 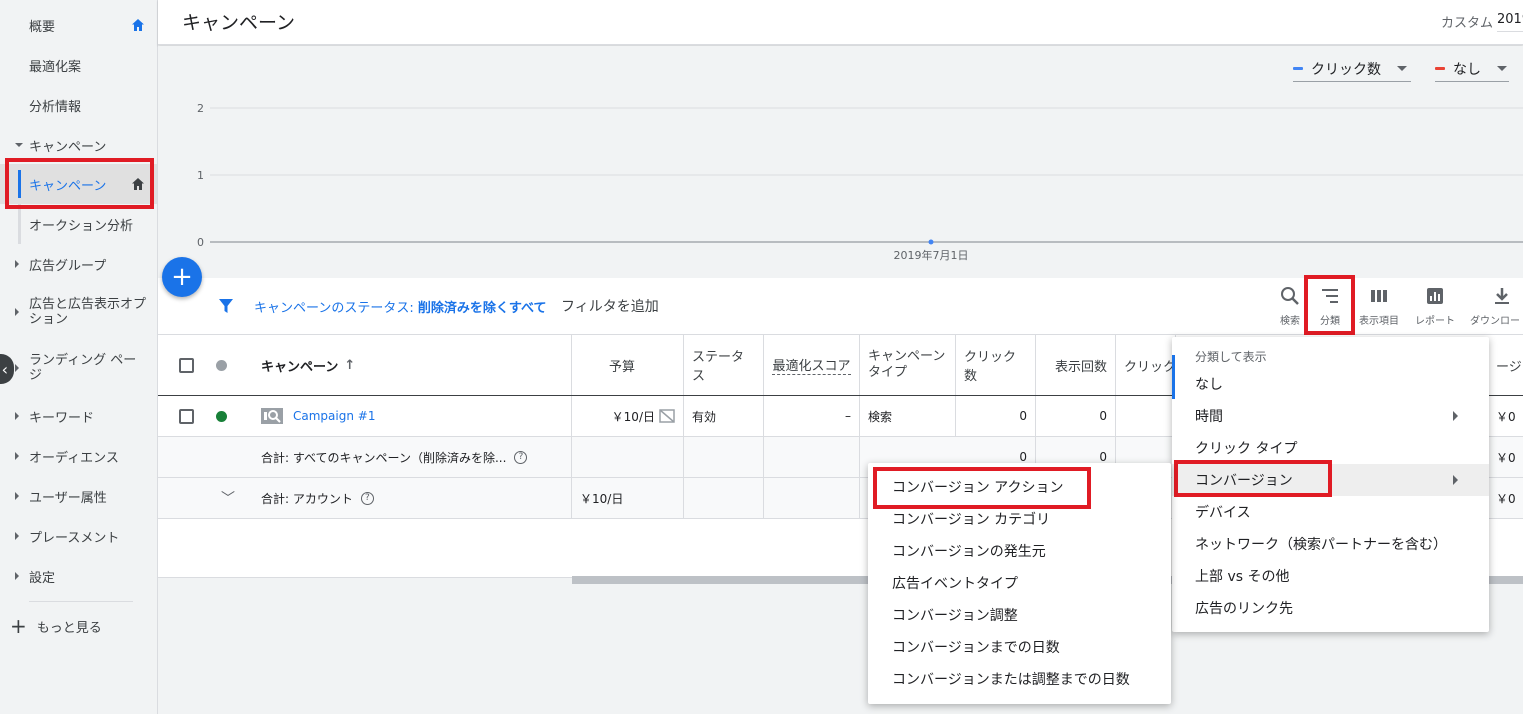 I want to click on col-campaign-type: キャンペーン タイプ, so click(x=908, y=365).